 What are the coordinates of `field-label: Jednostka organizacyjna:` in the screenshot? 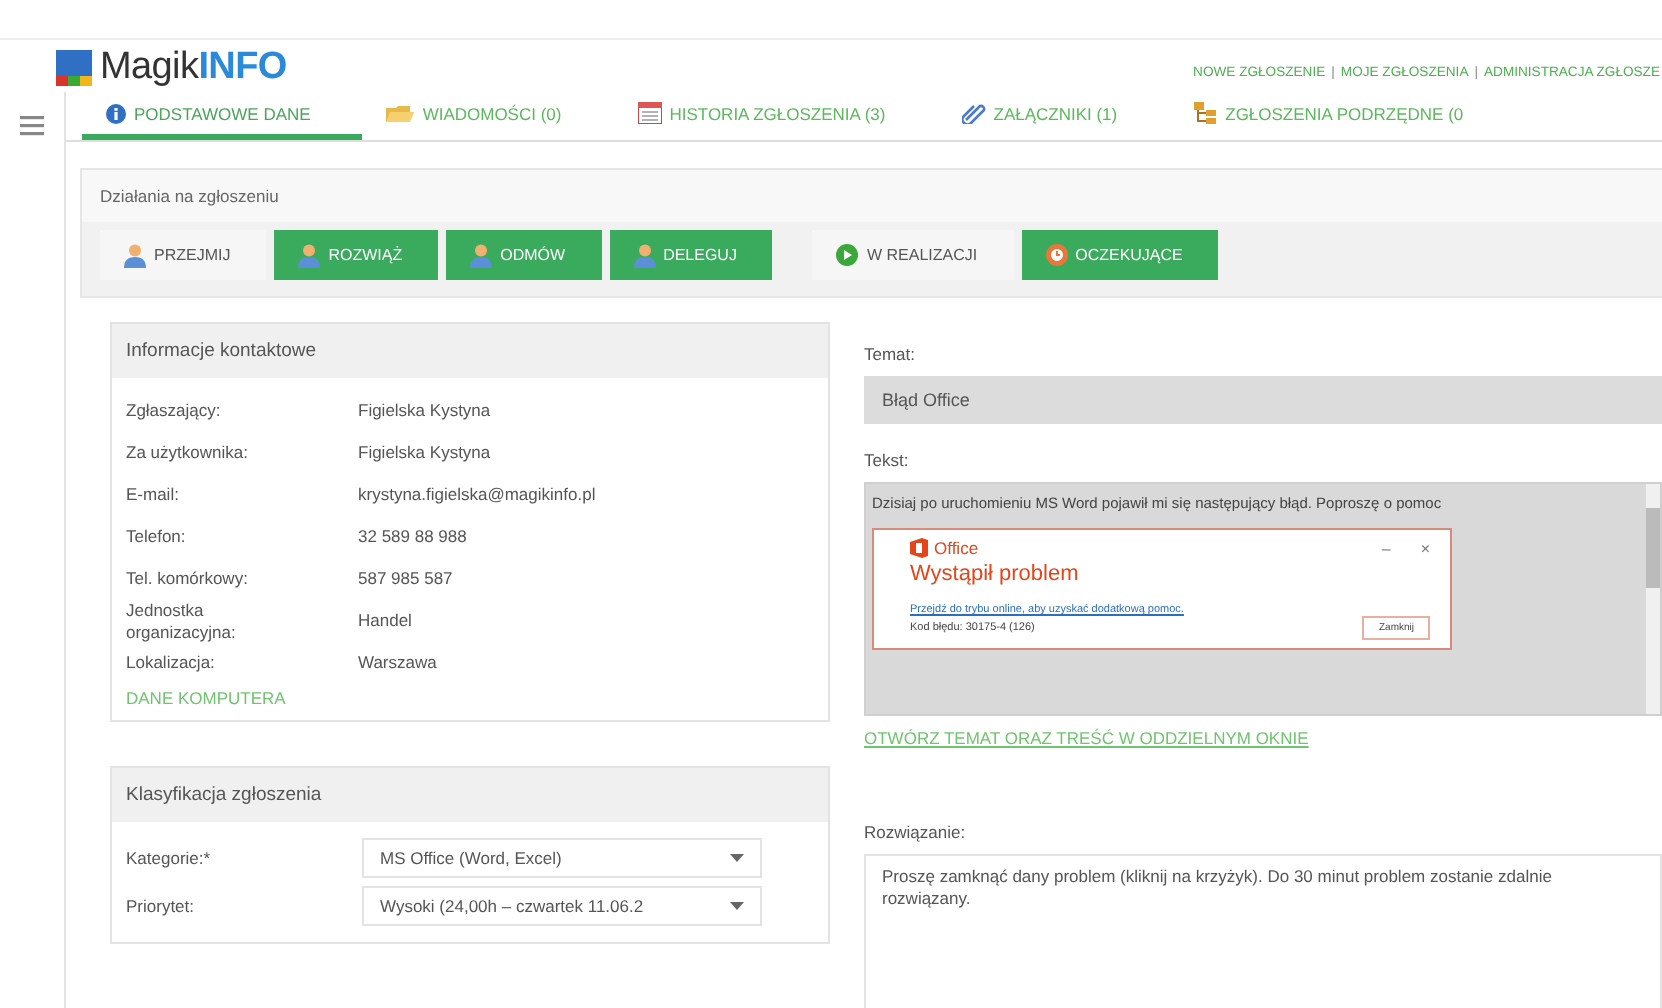 It's located at (182, 621).